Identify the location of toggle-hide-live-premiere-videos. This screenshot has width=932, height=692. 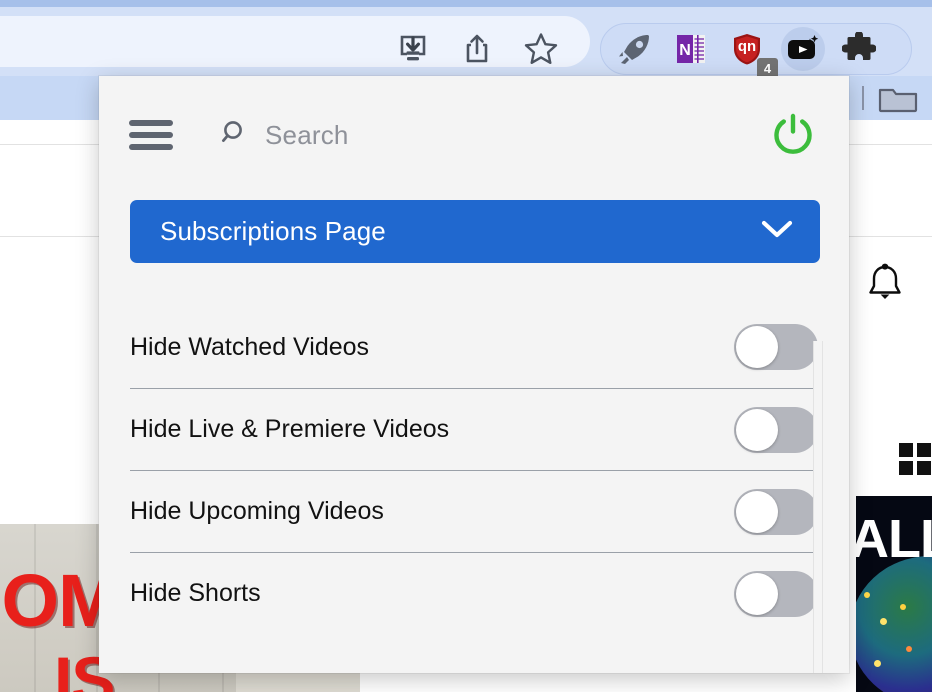
(776, 429).